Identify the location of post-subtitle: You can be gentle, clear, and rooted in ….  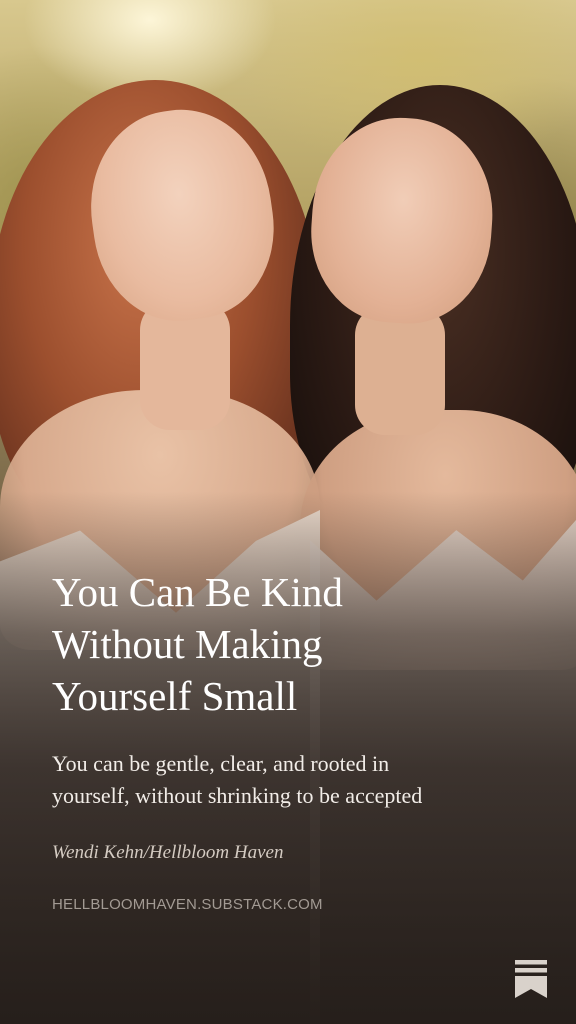
(297, 780).